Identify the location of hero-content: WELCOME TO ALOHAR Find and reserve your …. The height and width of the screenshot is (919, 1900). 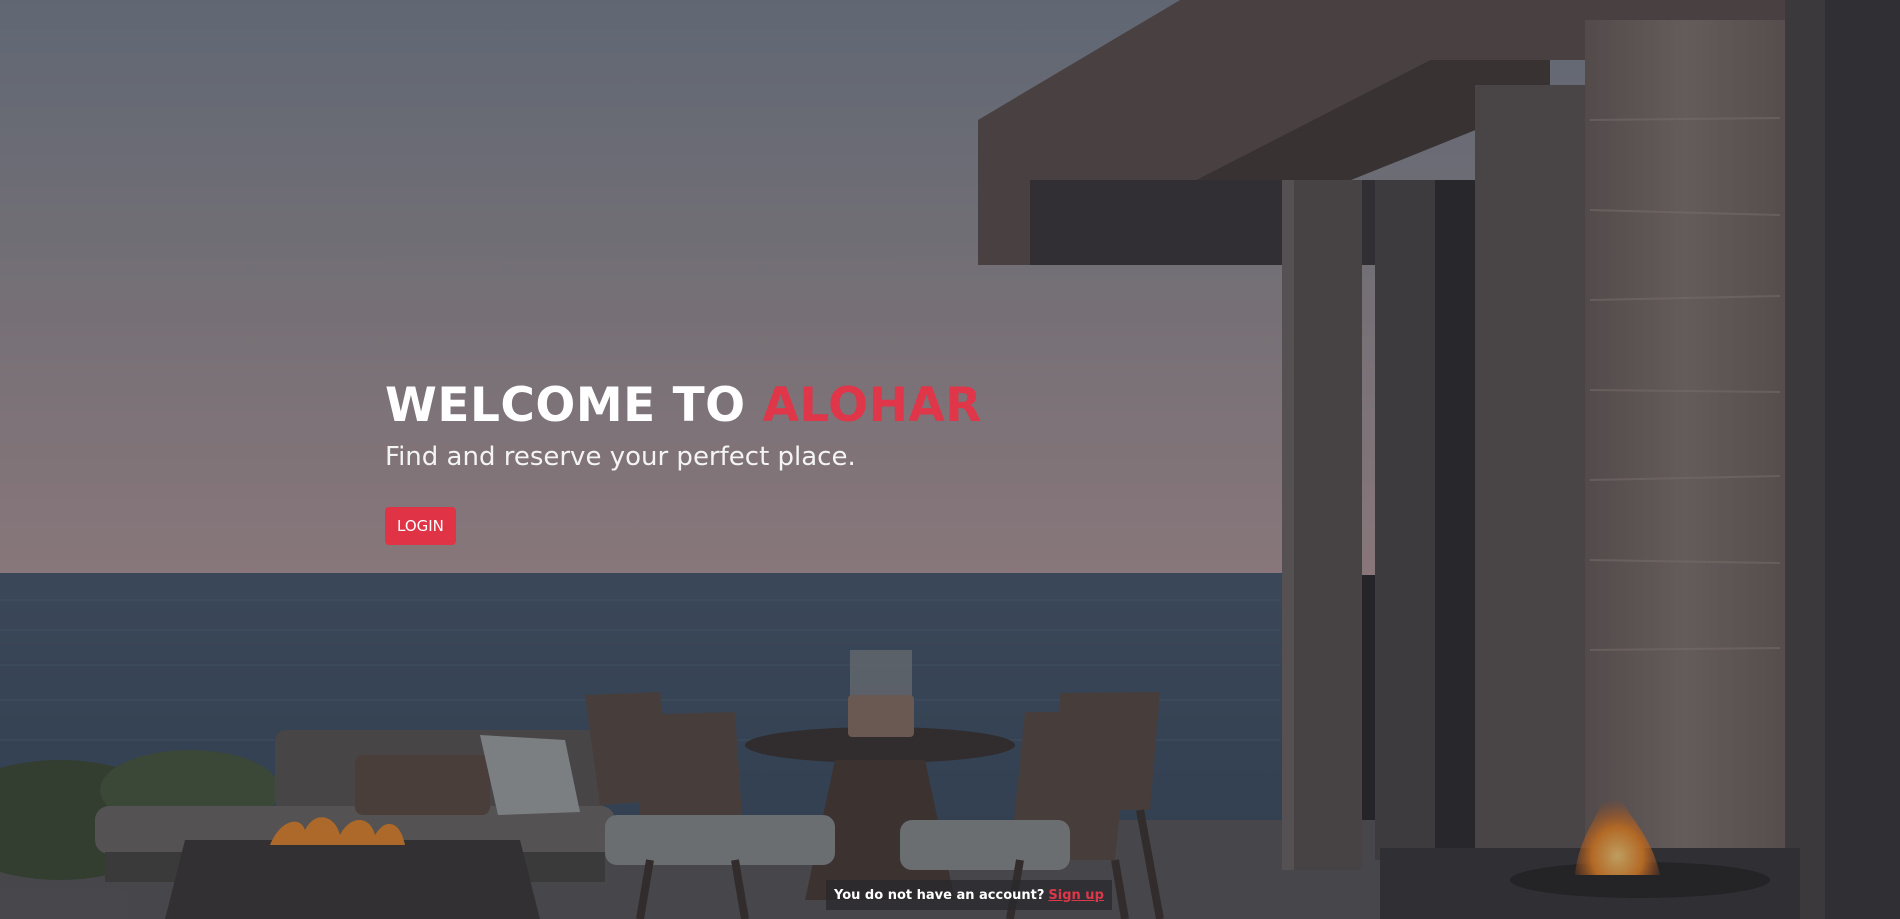
(683, 461).